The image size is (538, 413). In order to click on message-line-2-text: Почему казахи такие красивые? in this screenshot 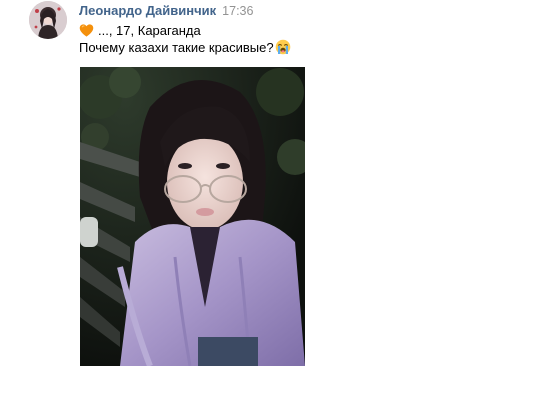, I will do `click(176, 47)`.